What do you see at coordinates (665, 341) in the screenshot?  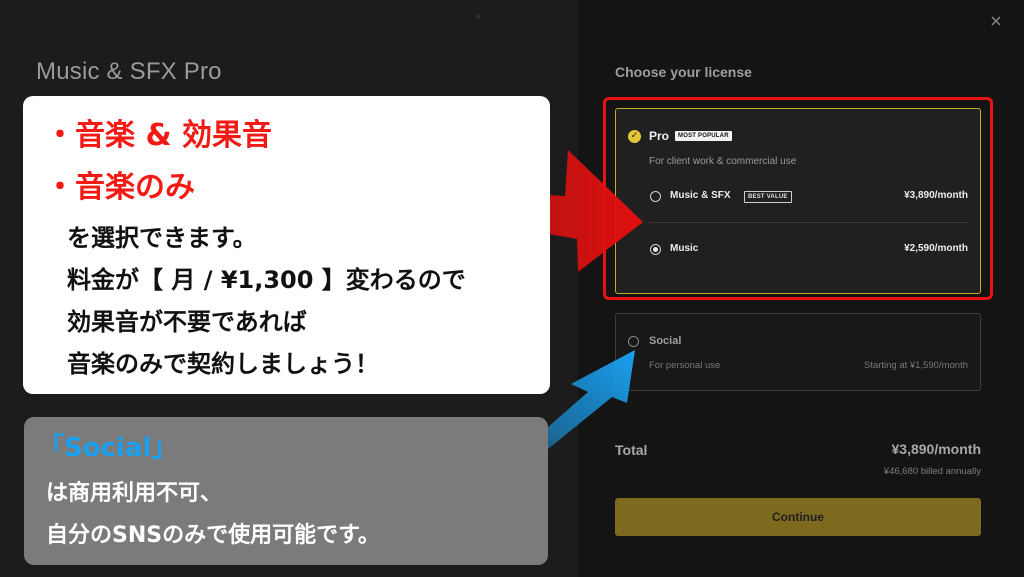 I see `social-label: Social` at bounding box center [665, 341].